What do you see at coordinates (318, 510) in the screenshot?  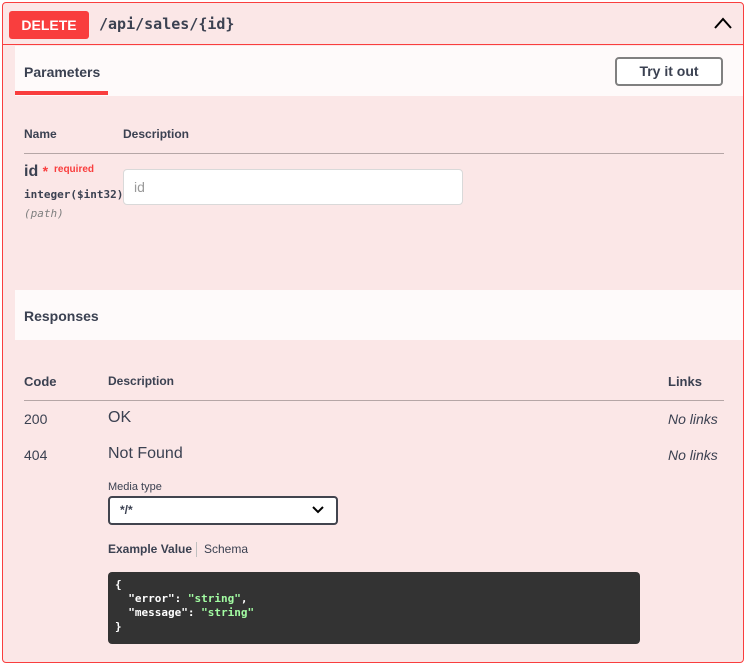 I see `chevron-down-icon` at bounding box center [318, 510].